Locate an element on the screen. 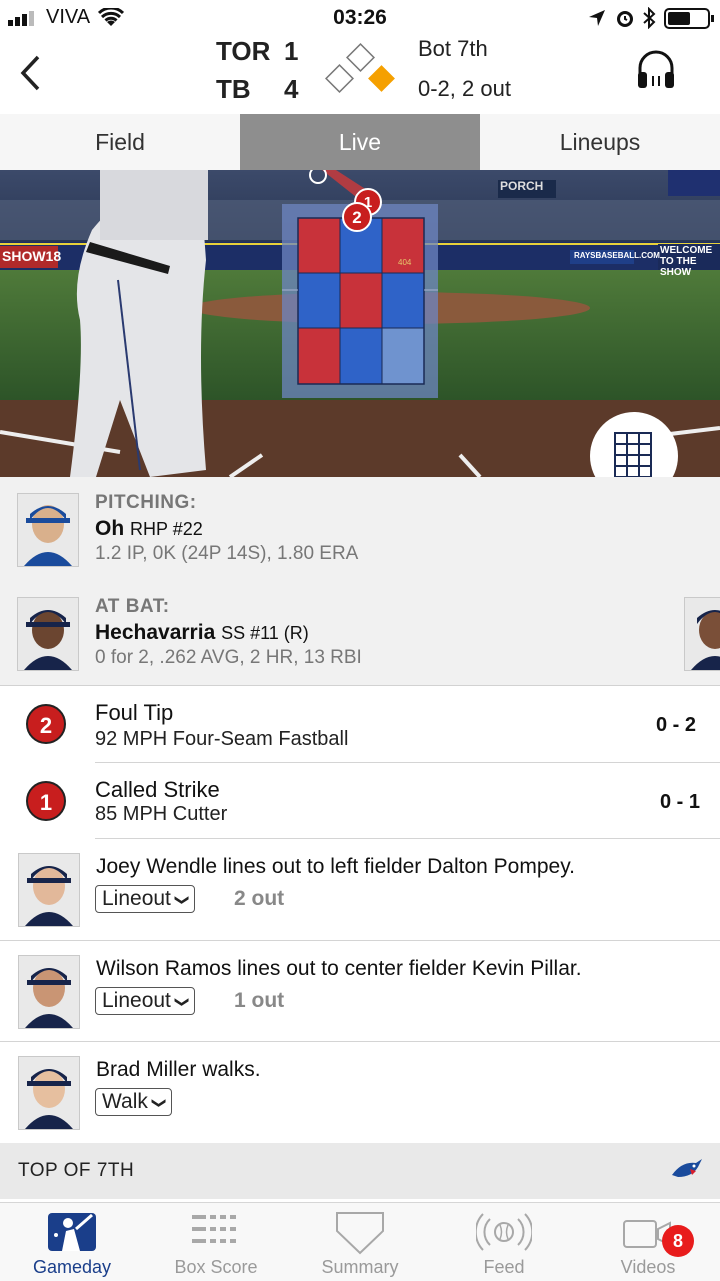  pitch-marker-2: 2 is located at coordinates (357, 217).